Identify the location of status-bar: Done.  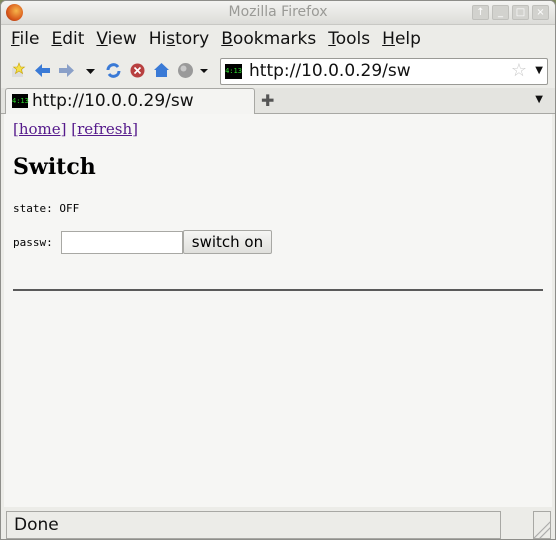
(278, 523).